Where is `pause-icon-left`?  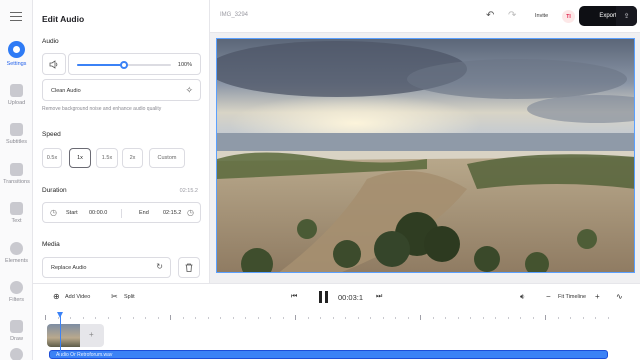 pause-icon-left is located at coordinates (320, 297).